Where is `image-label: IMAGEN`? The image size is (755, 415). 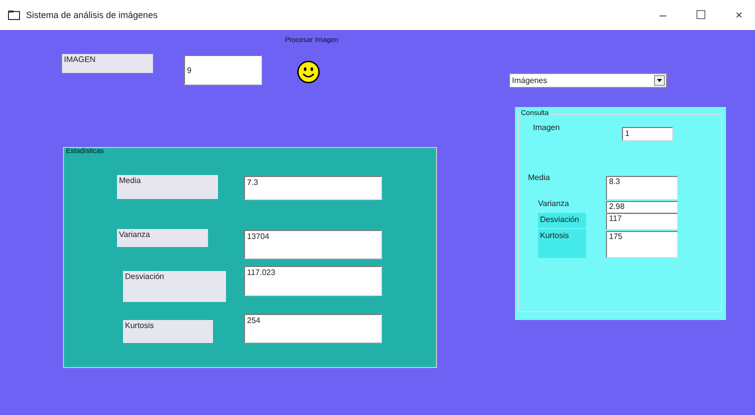
image-label: IMAGEN is located at coordinates (107, 63).